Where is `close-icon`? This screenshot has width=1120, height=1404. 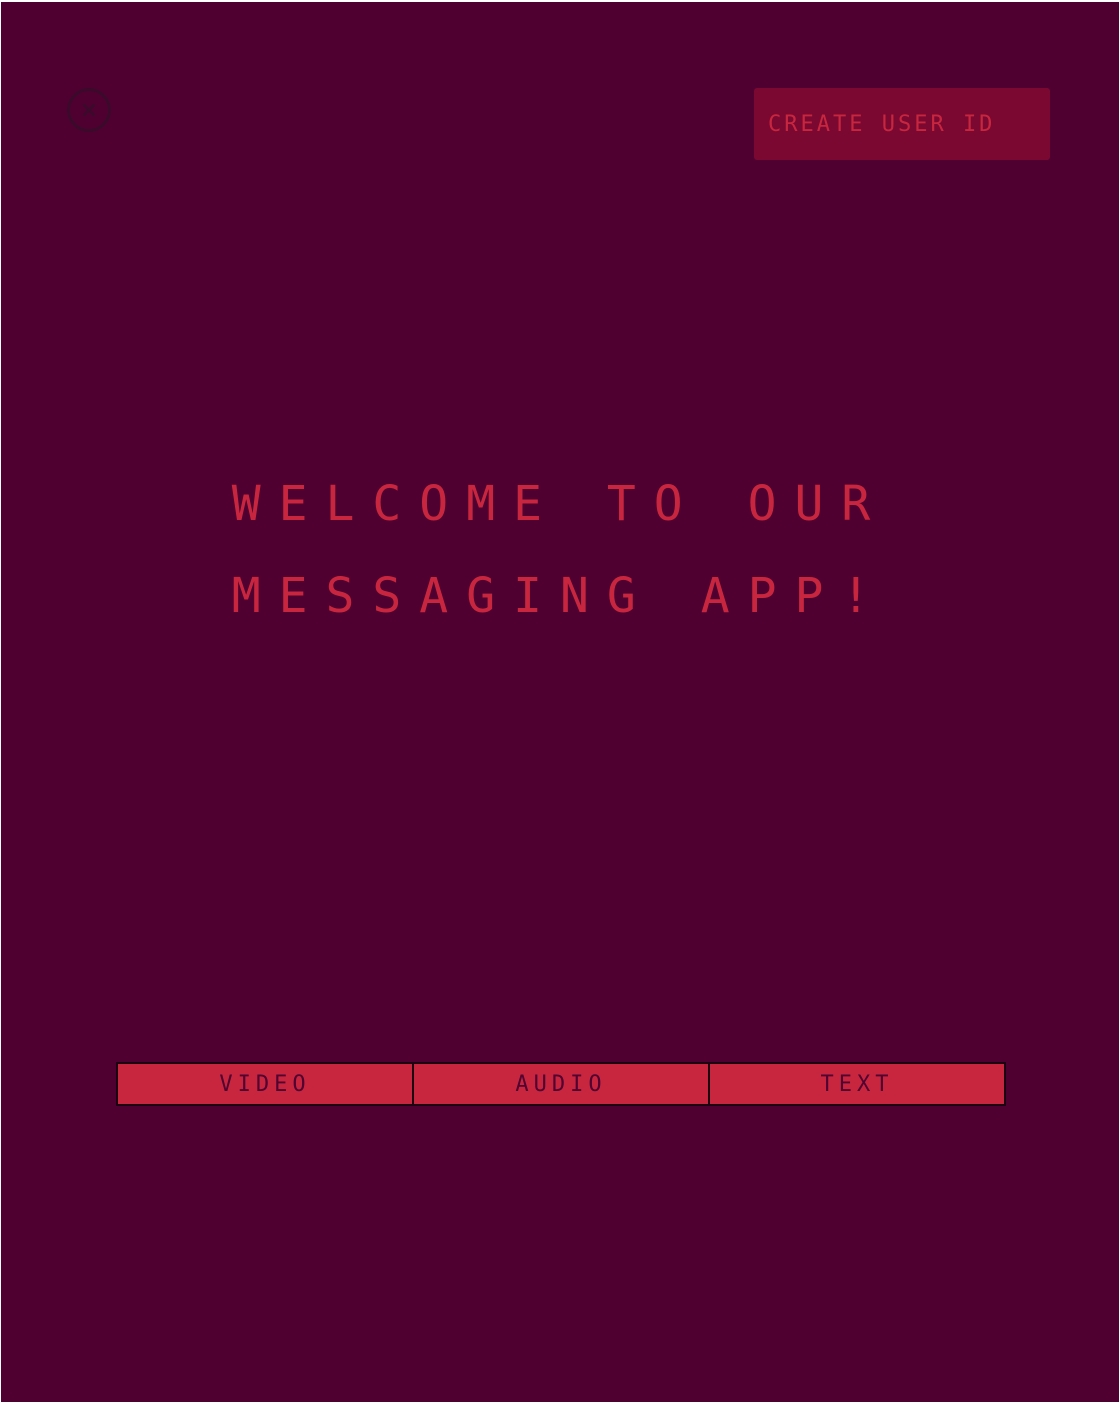 close-icon is located at coordinates (89, 110).